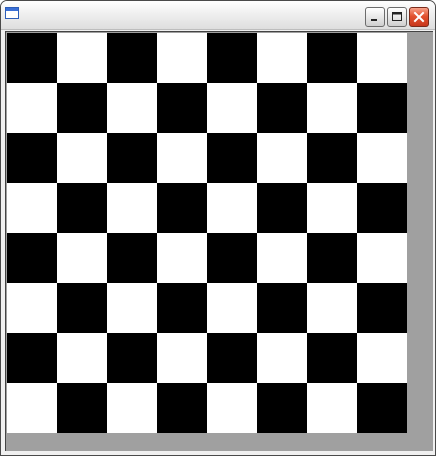 The image size is (436, 456). What do you see at coordinates (375, 17) in the screenshot?
I see `minimize-button` at bounding box center [375, 17].